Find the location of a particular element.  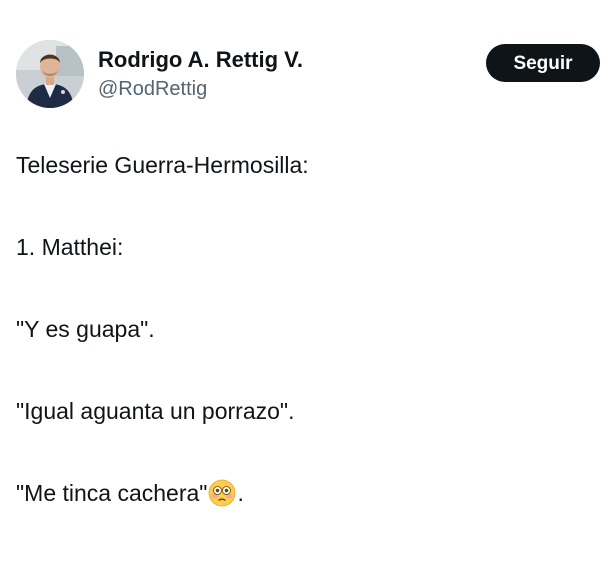

tweet-header: Rodrigo A. Rettig V. @RodRettig Seguir is located at coordinates (308, 76).